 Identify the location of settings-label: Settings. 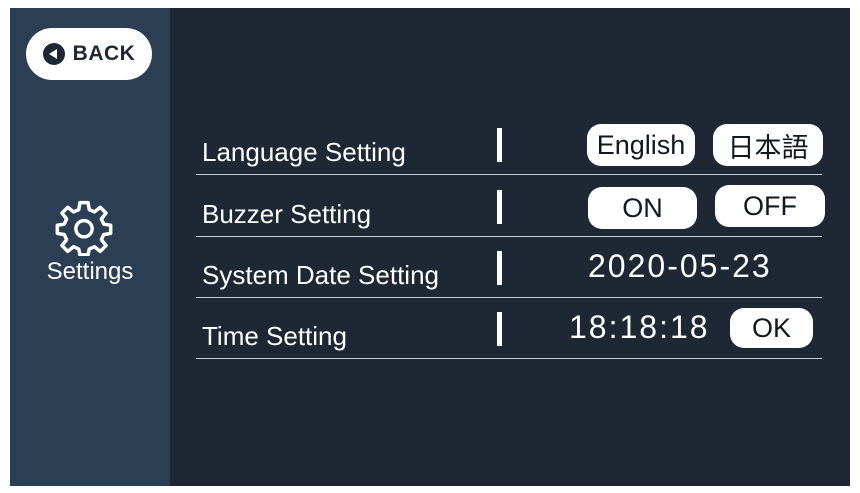
(90, 271).